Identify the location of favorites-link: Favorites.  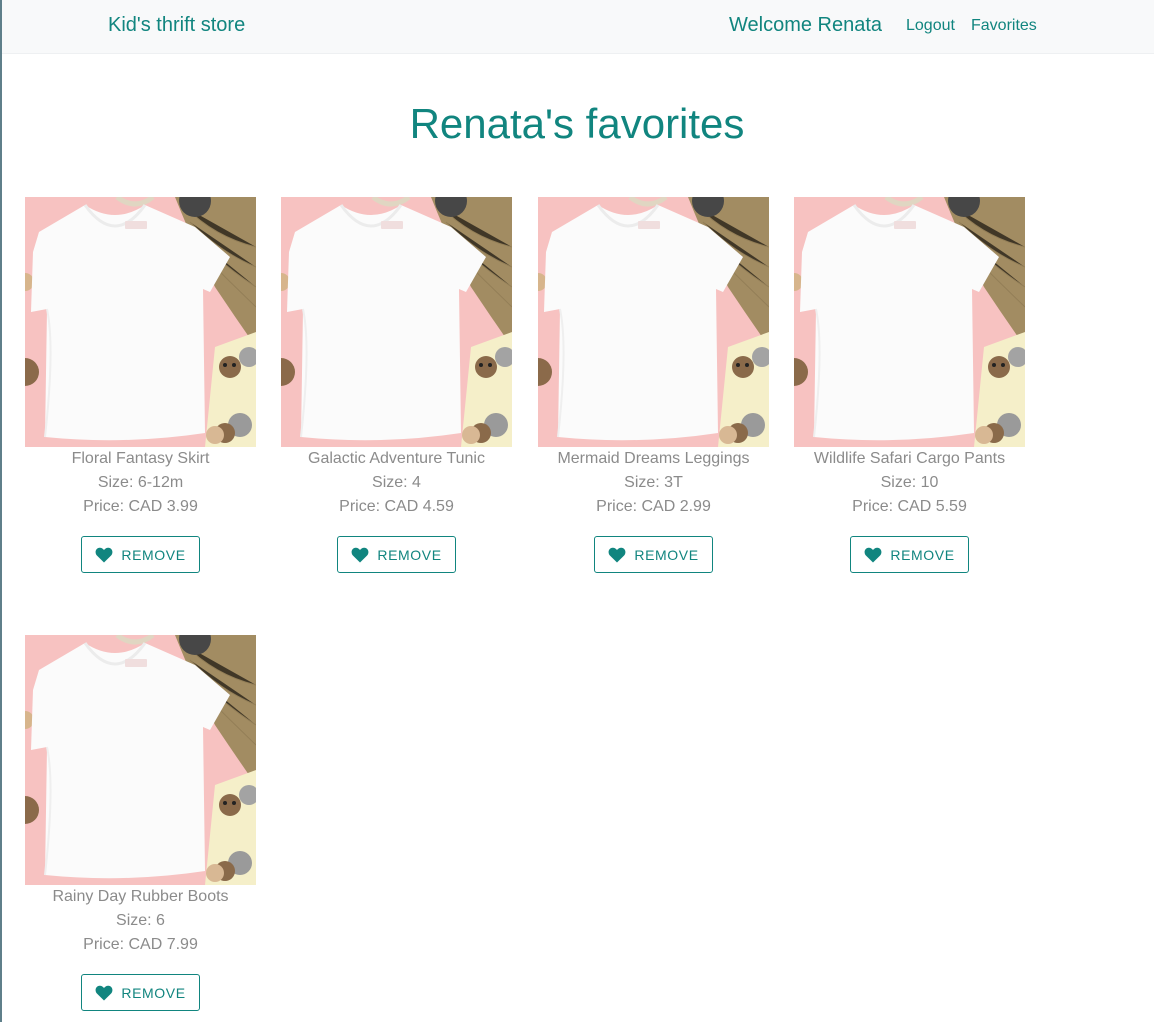
(1004, 26).